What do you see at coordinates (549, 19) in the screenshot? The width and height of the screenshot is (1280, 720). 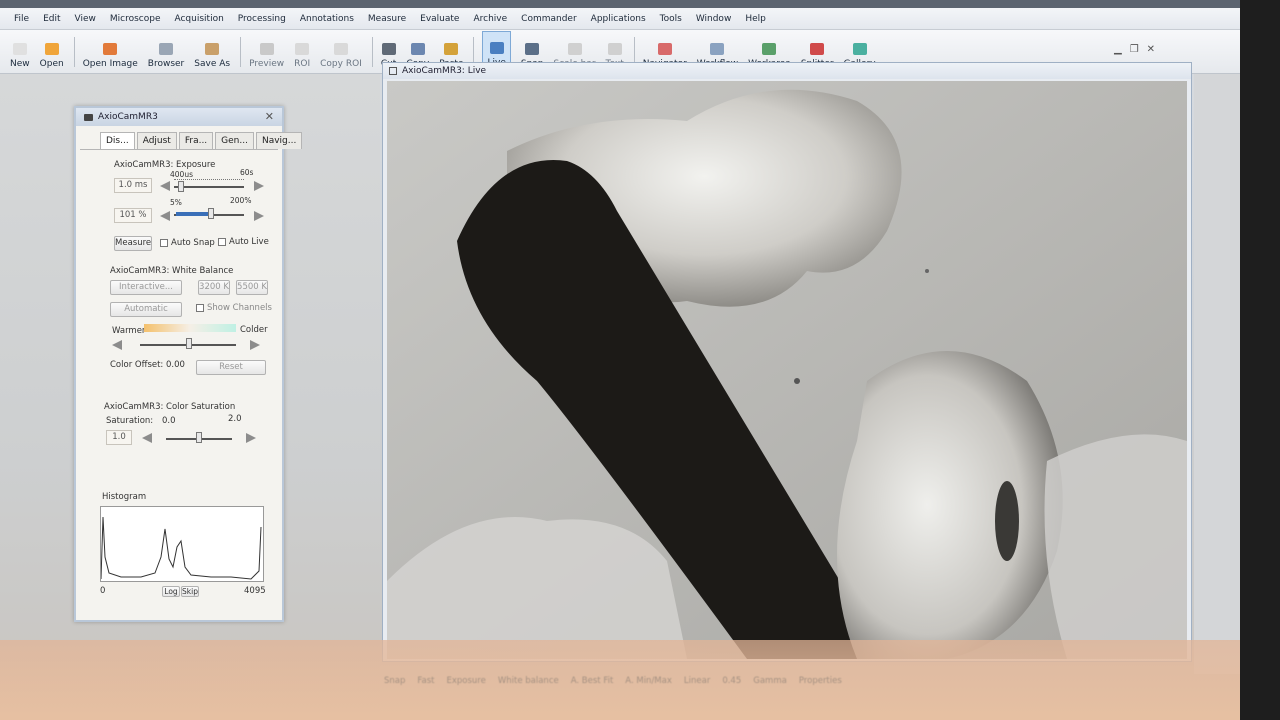 I see `menu-commander: Commander` at bounding box center [549, 19].